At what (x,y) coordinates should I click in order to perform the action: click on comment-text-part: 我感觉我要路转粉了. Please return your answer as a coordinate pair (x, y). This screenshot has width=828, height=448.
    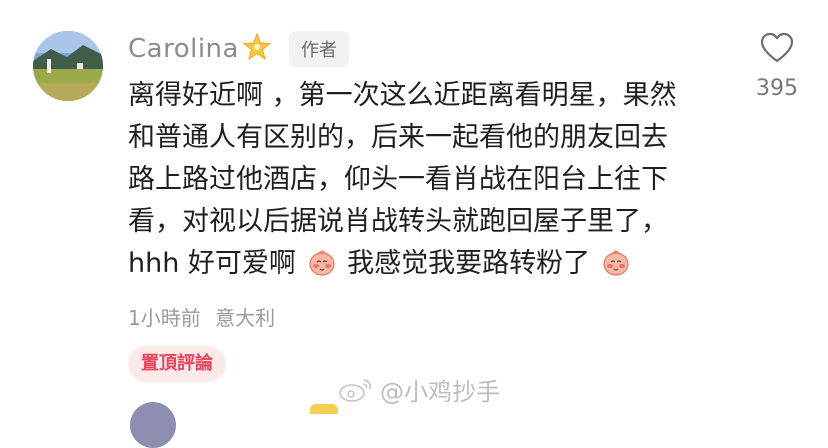
    Looking at the image, I should click on (469, 263).